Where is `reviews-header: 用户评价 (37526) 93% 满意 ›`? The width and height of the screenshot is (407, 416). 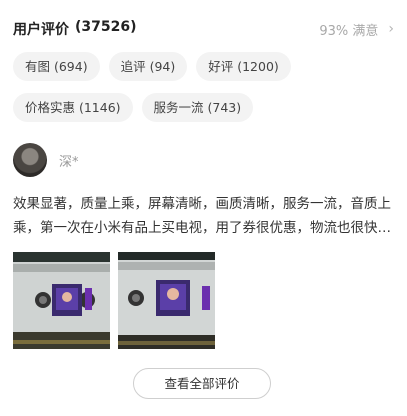 reviews-header: 用户评价 (37526) 93% 满意 › is located at coordinates (203, 29).